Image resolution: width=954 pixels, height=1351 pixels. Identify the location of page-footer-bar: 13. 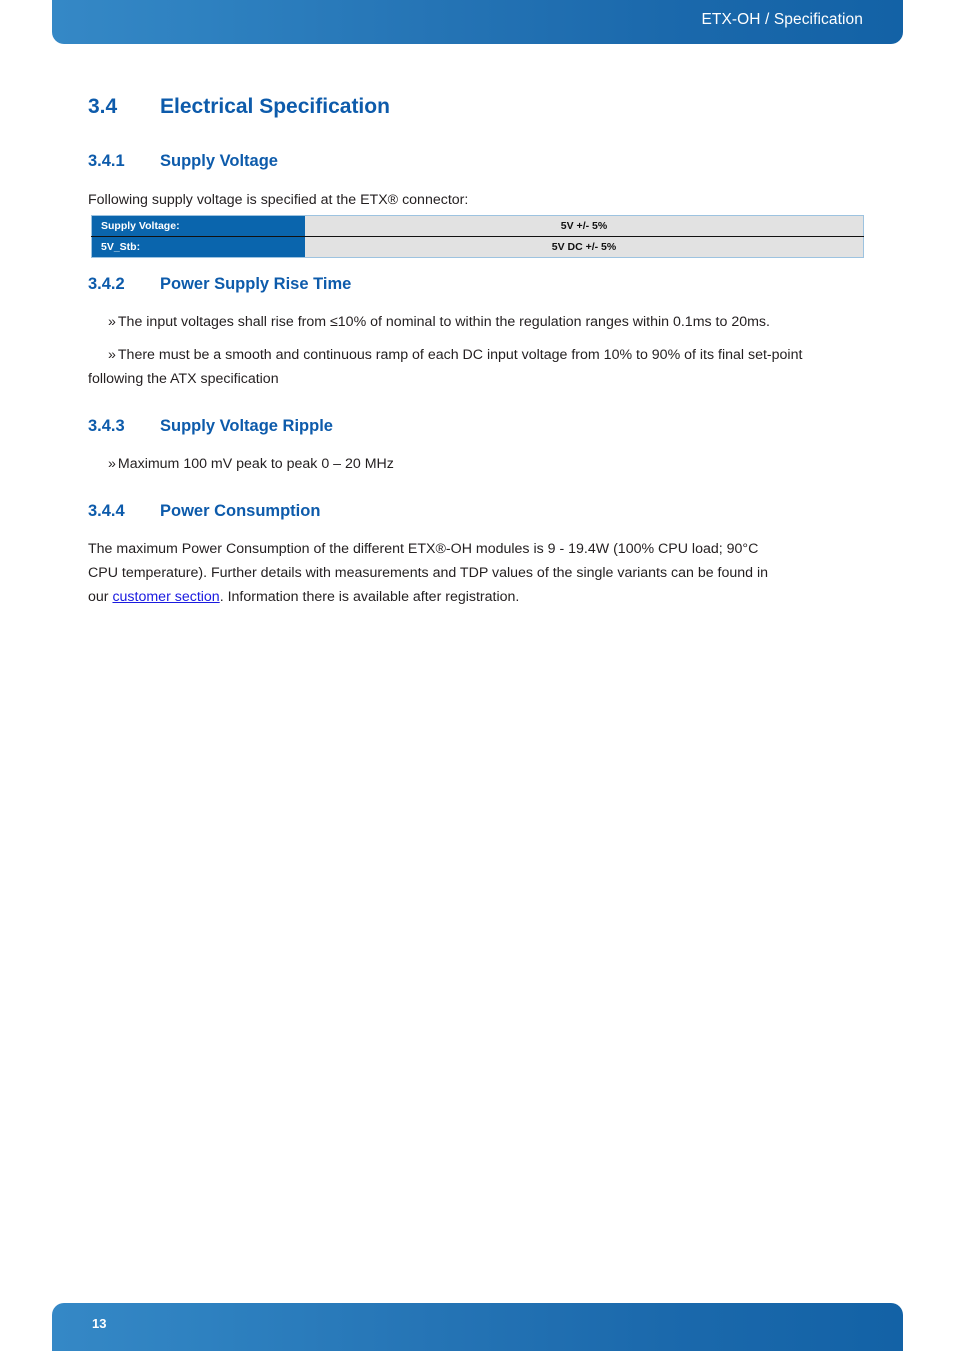
(477, 1327).